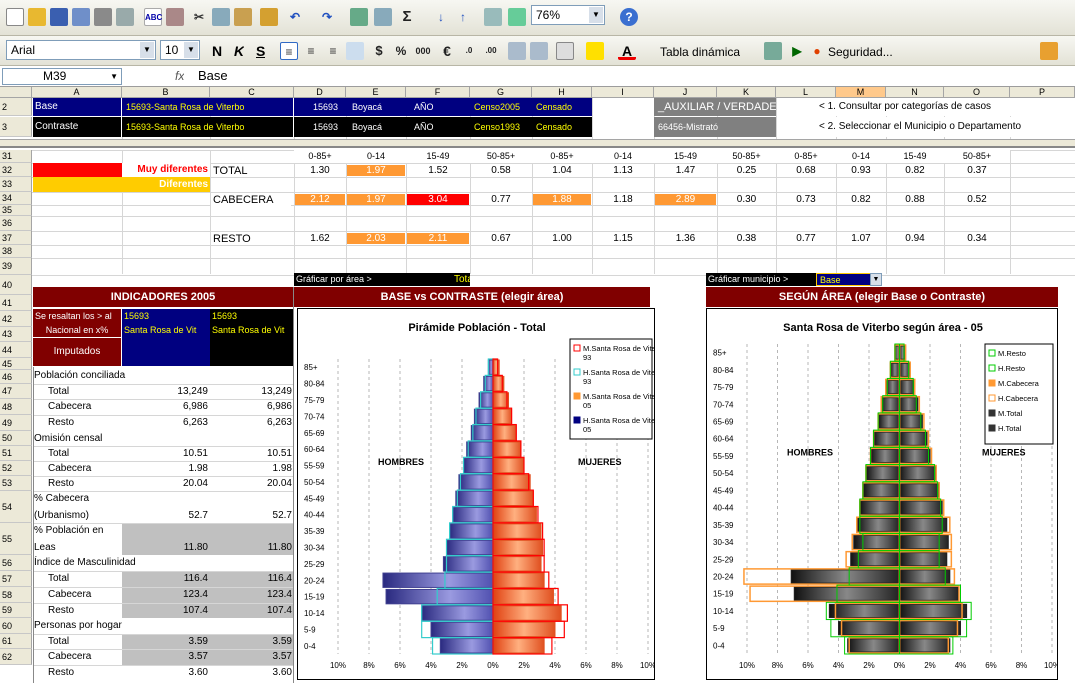  I want to click on pivot-options-icon, so click(773, 51).